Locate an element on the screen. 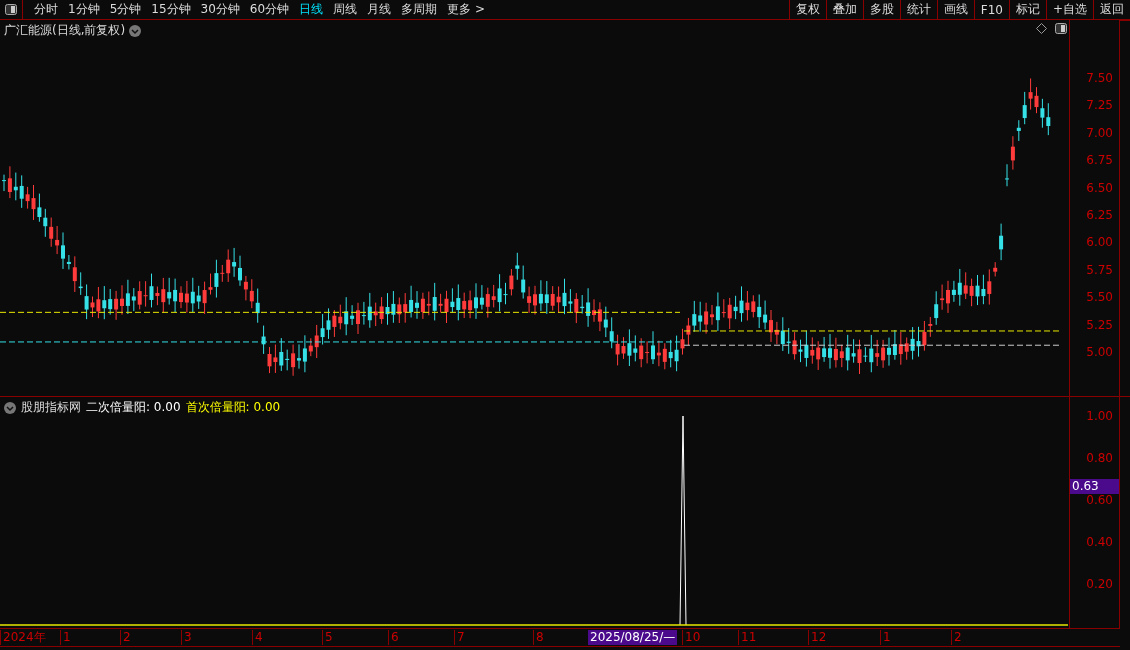 This screenshot has width=1130, height=650. toolbar-button: 画线 is located at coordinates (955, 9).